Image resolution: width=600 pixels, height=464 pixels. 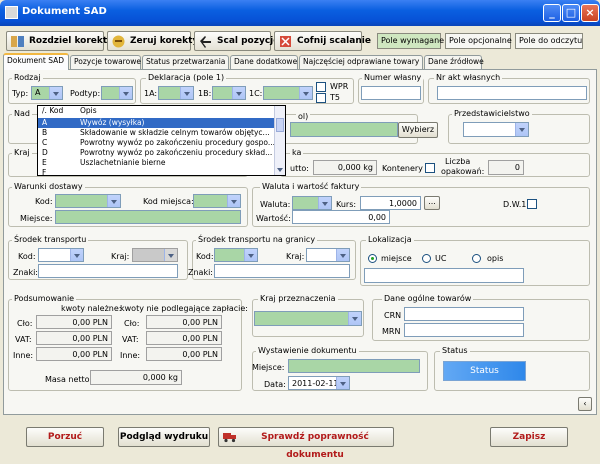 What do you see at coordinates (372, 258) in the screenshot?
I see `miejsce-radio` at bounding box center [372, 258].